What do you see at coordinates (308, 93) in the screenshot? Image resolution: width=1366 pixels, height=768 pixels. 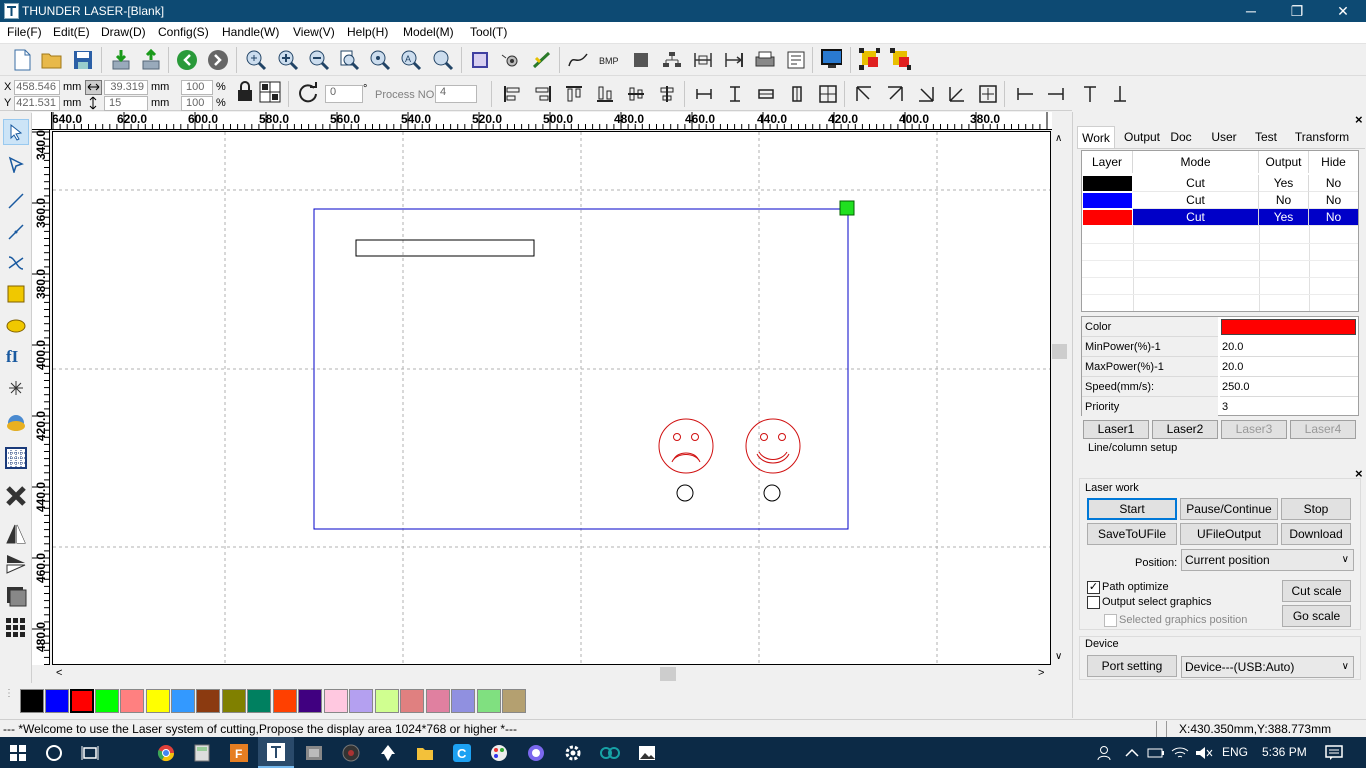 I see `rotate-icon` at bounding box center [308, 93].